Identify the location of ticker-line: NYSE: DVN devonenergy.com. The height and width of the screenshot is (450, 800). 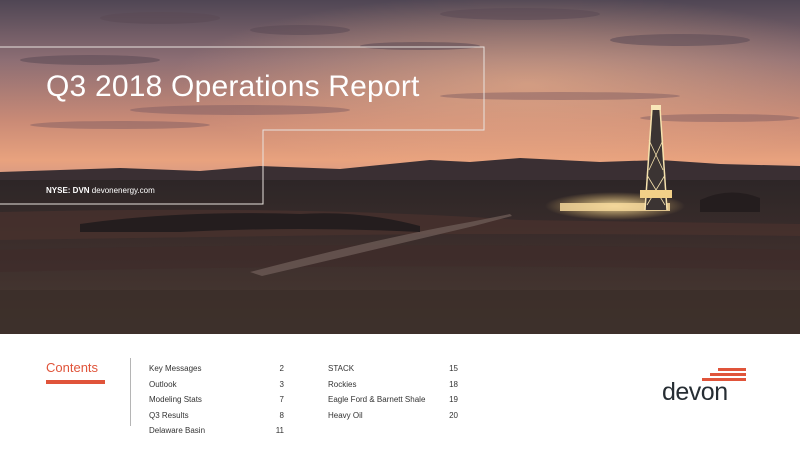
(100, 190).